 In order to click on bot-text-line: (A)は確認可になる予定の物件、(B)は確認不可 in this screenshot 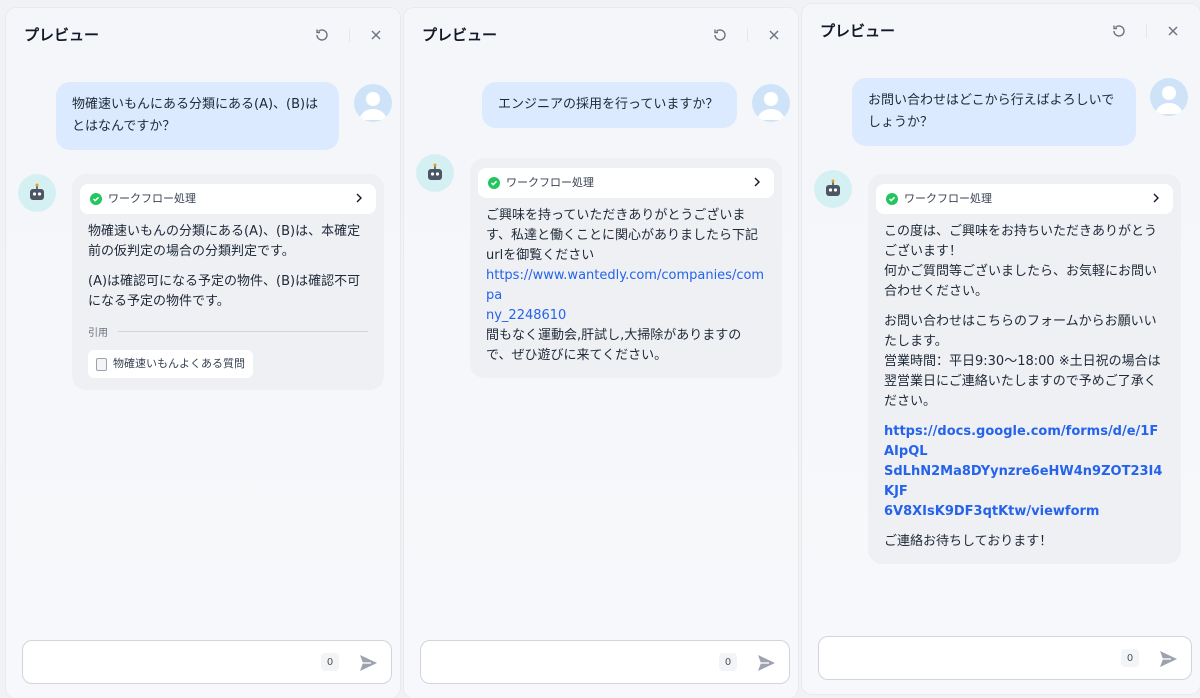, I will do `click(224, 281)`.